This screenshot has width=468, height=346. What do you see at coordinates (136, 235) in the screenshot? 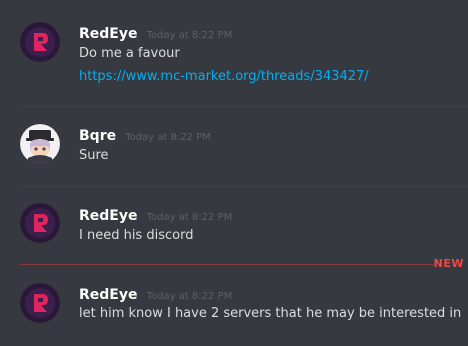
I see `message-text: I need his discord` at bounding box center [136, 235].